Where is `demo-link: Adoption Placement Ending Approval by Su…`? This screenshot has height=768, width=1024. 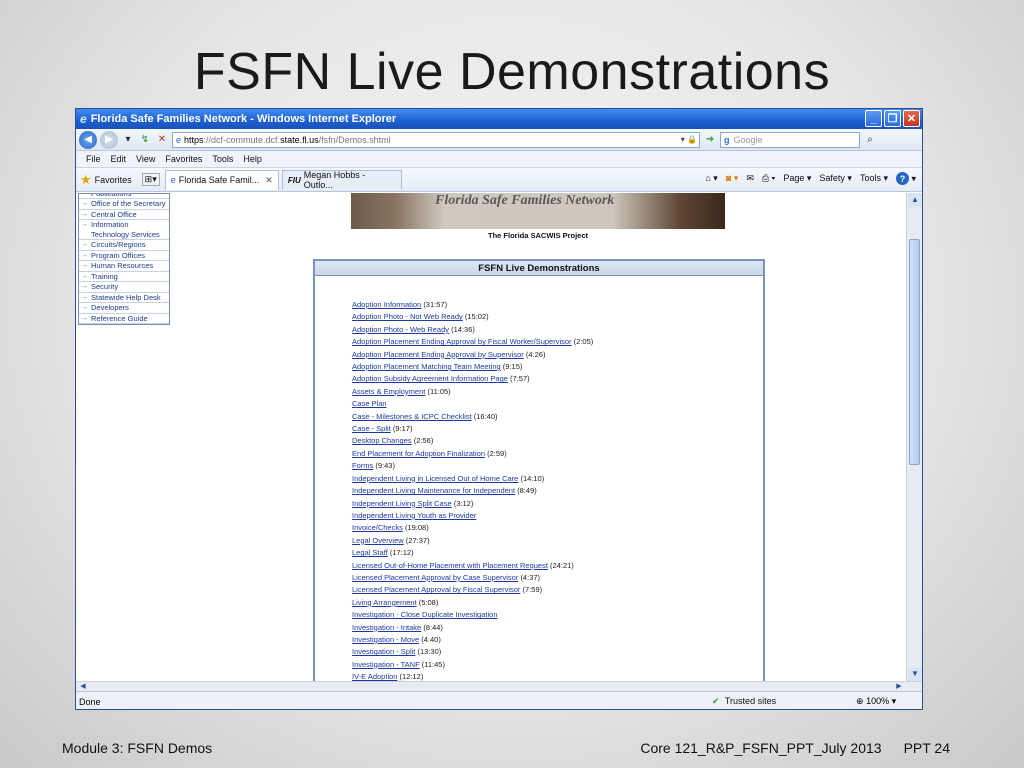
demo-link: Adoption Placement Ending Approval by Su… is located at coordinates (438, 354).